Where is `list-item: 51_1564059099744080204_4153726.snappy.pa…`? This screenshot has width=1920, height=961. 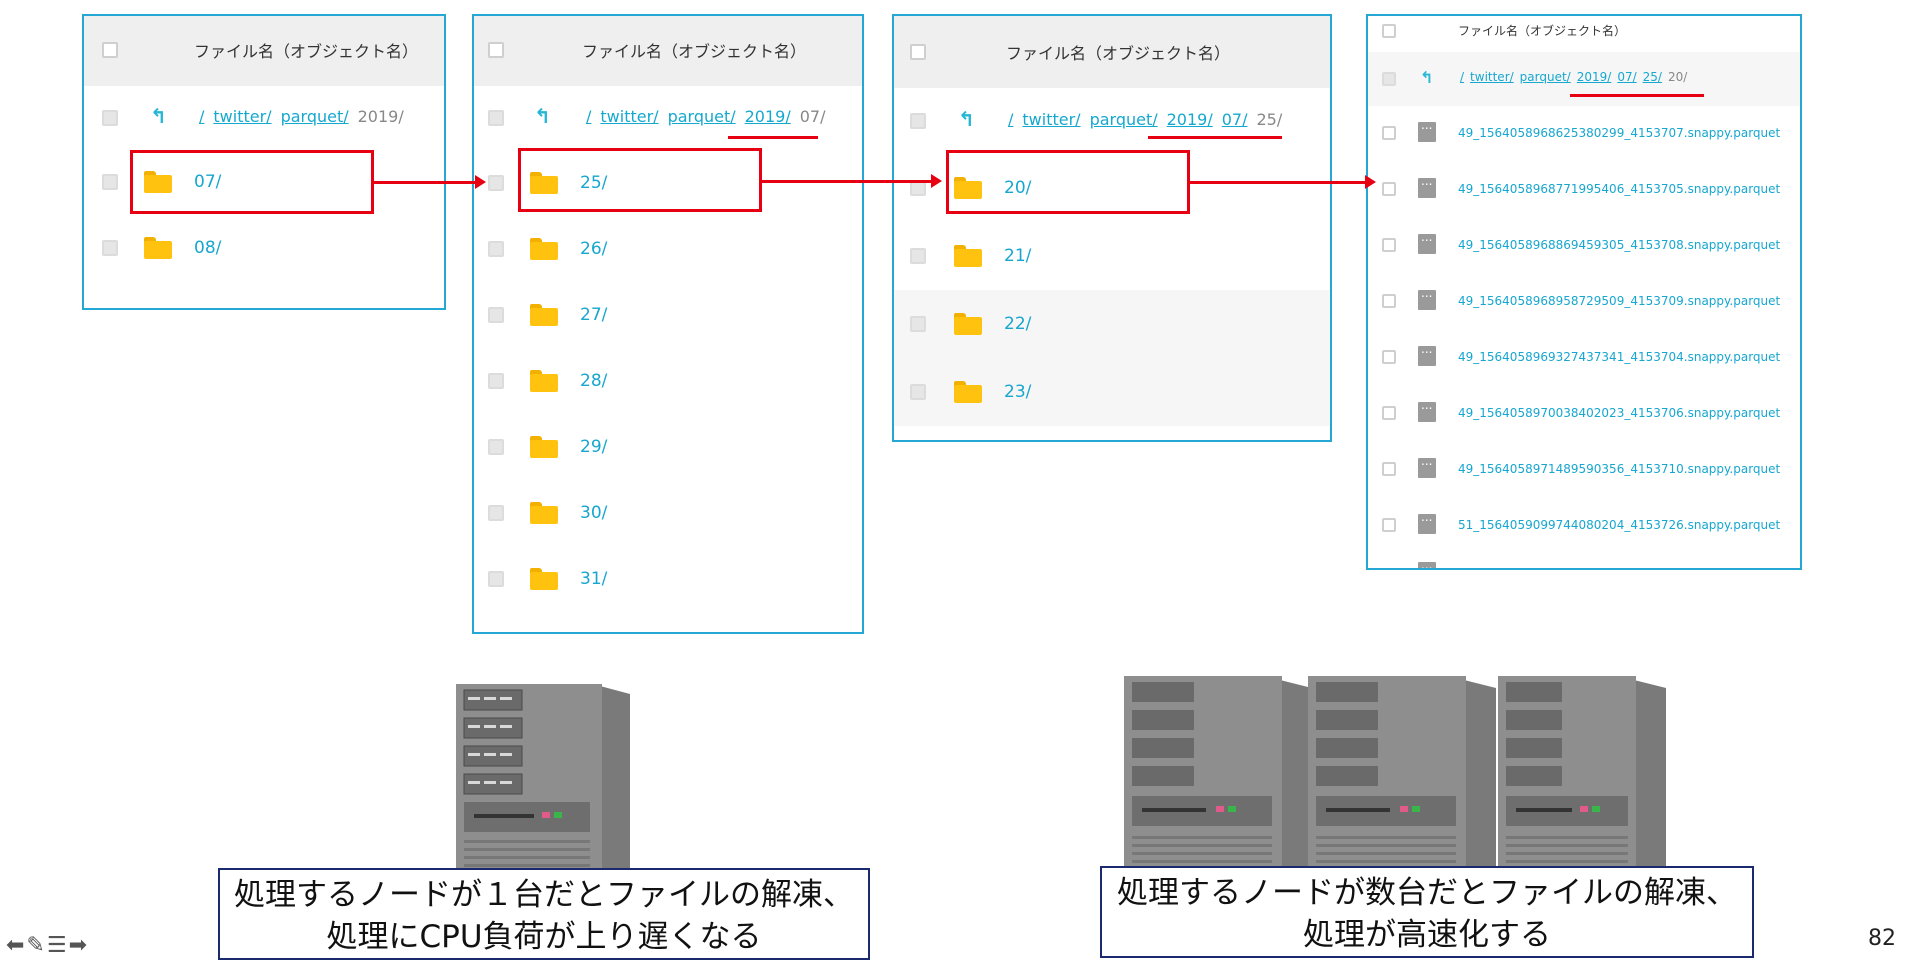
list-item: 51_1564059099744080204_4153726.snappy.pa… is located at coordinates (1584, 526).